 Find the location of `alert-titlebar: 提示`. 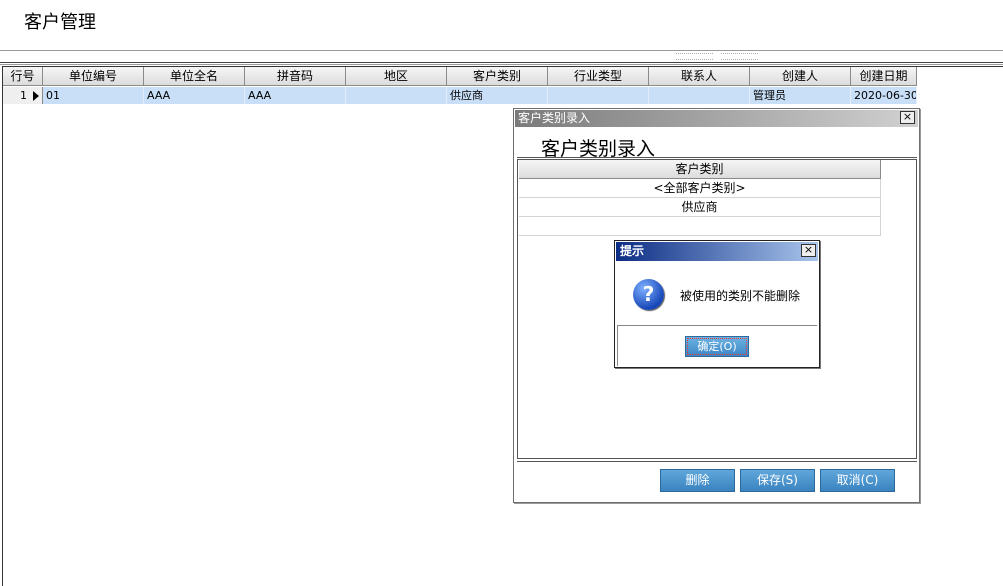

alert-titlebar: 提示 is located at coordinates (717, 251).